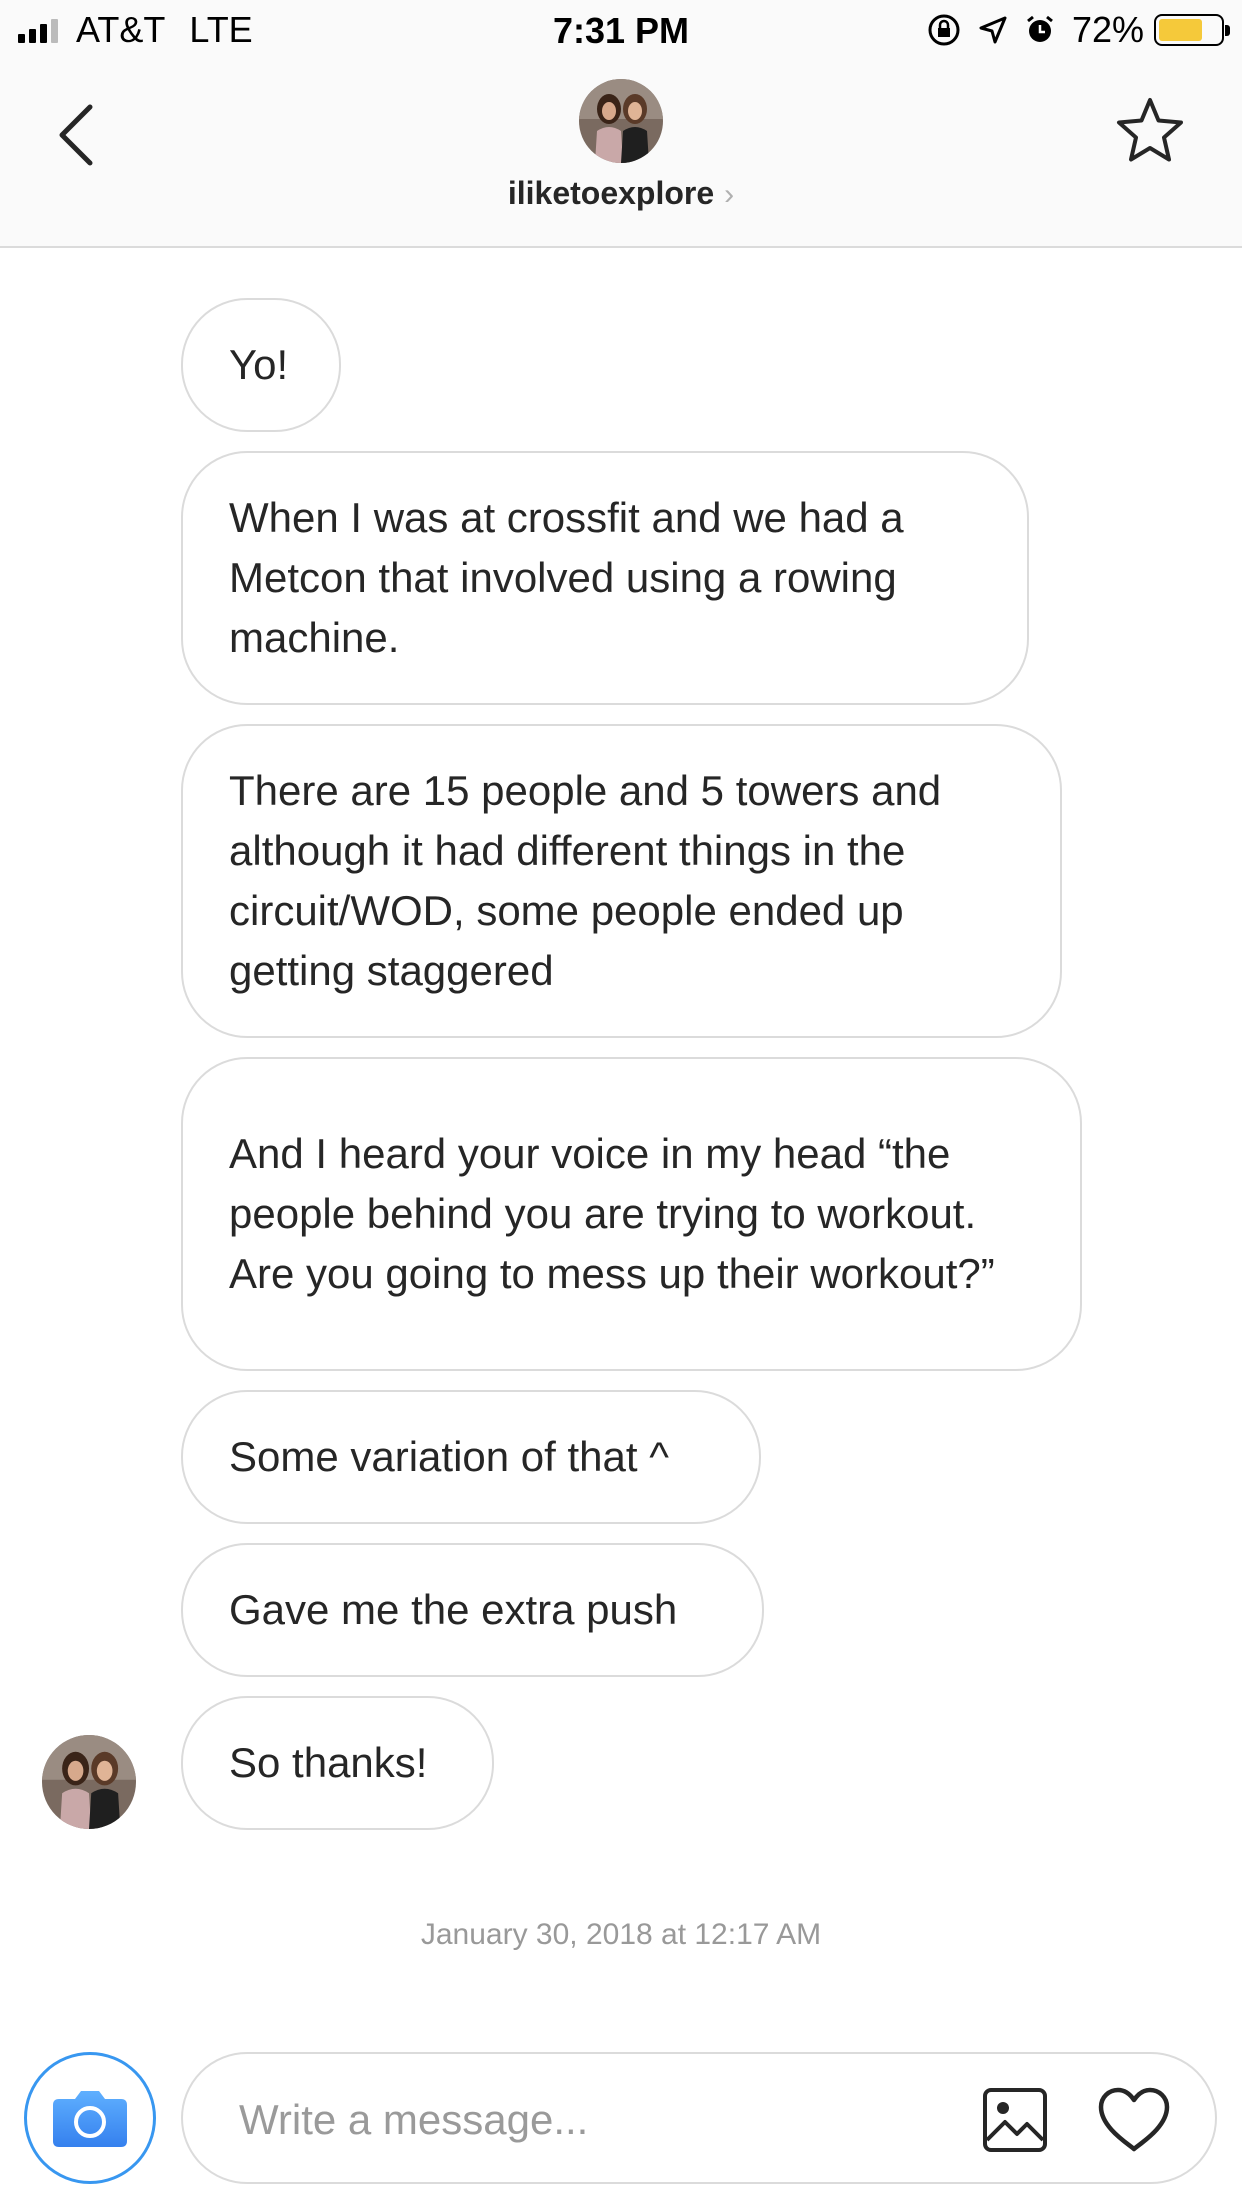 This screenshot has width=1242, height=2208. I want to click on conversation-header: iliketoexplore ›, so click(621, 154).